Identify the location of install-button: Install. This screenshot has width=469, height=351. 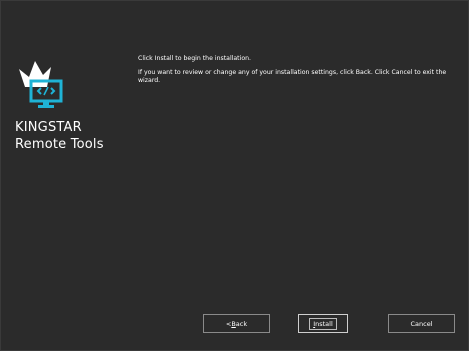
(323, 323).